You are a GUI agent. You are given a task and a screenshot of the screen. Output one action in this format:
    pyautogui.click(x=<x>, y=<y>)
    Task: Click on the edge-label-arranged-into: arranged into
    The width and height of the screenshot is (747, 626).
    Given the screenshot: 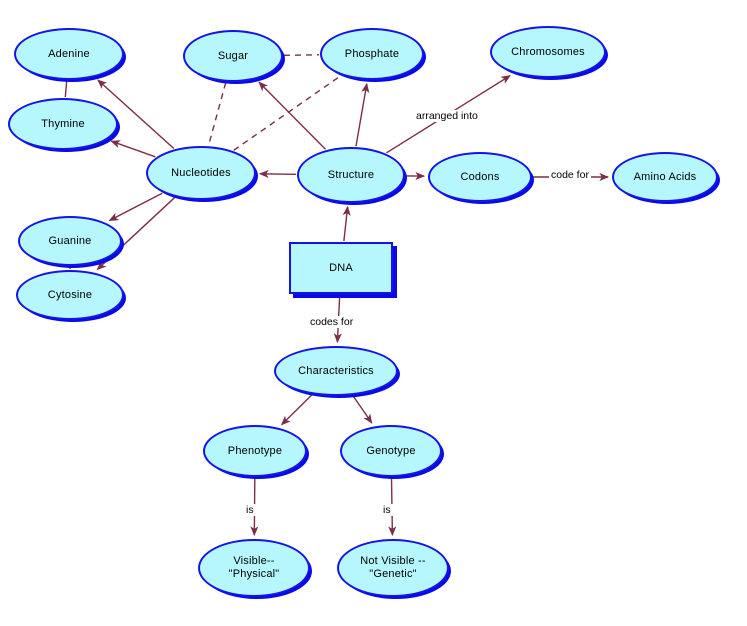 What is the action you would take?
    pyautogui.click(x=447, y=116)
    